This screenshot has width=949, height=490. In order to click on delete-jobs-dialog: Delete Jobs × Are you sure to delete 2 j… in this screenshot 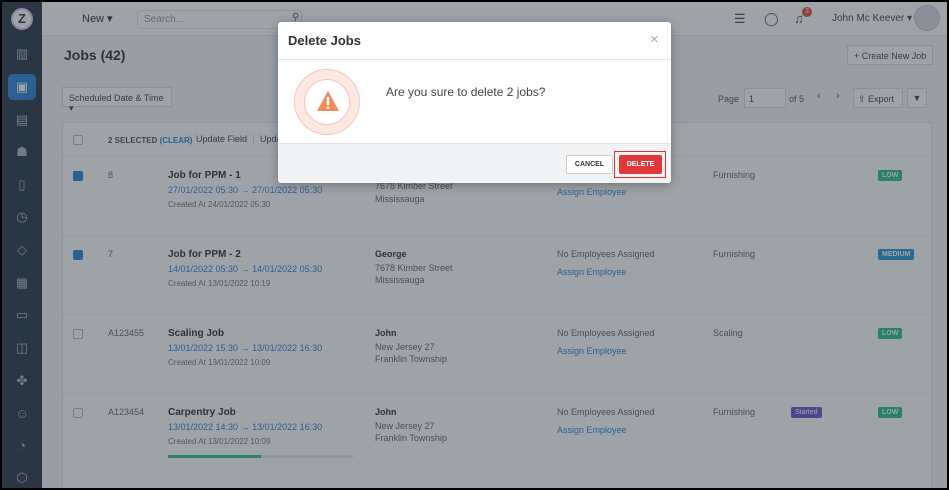, I will do `click(474, 102)`.